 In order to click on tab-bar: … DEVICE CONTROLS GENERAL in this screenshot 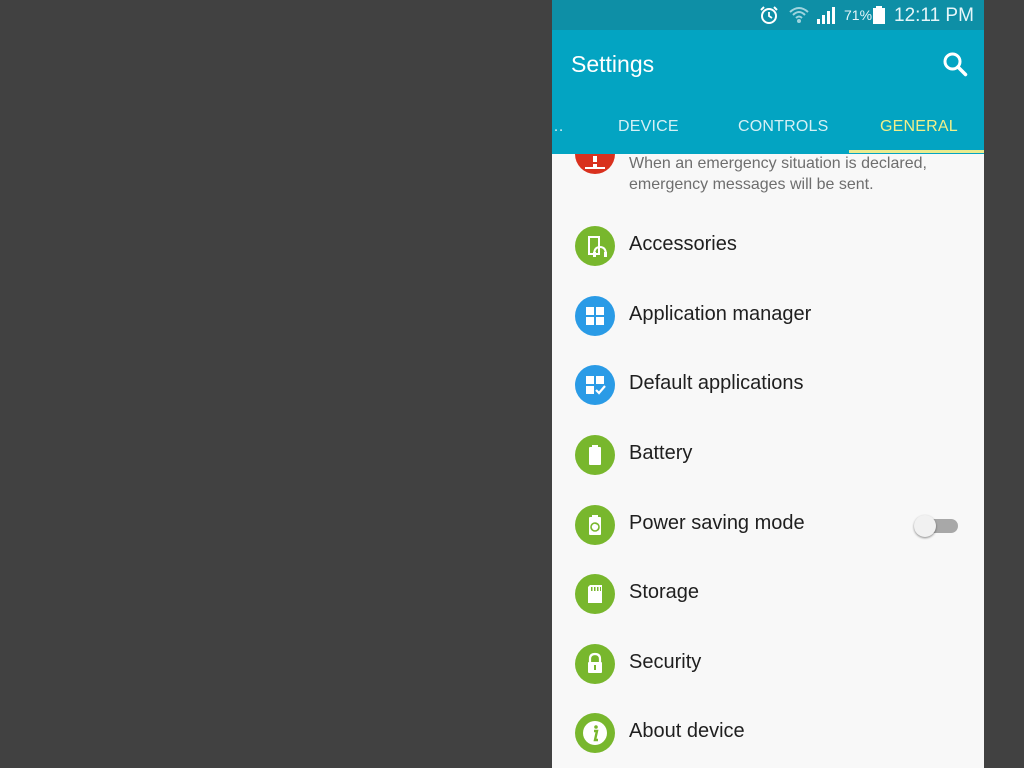, I will do `click(768, 132)`.